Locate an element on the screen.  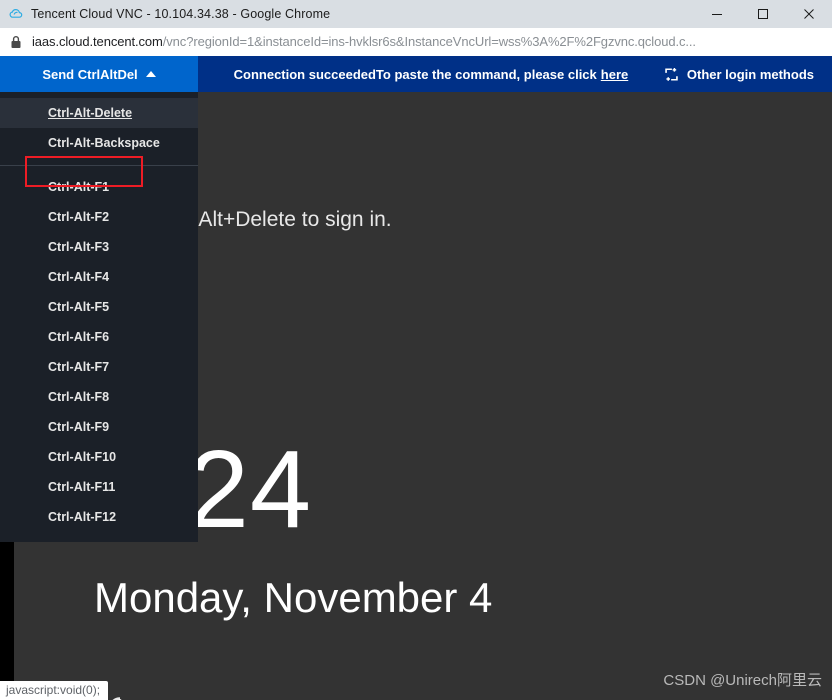
menu-item-ctrl-alt-f3: Ctrl-Alt-F3 is located at coordinates (99, 247).